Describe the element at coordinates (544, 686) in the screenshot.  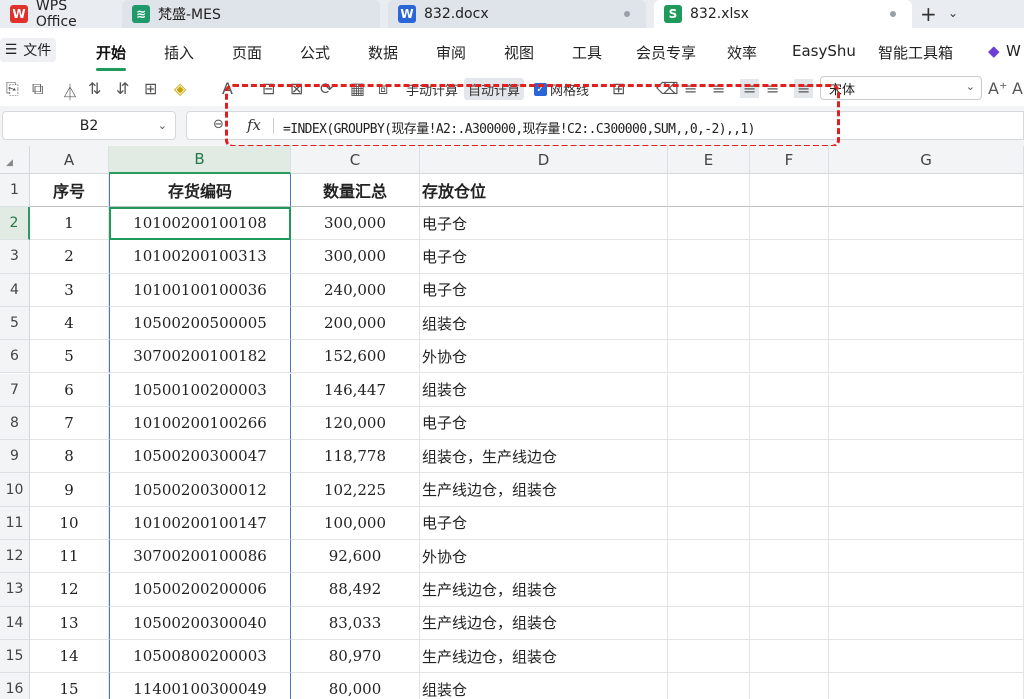
I see `location-cell: 组装仓` at that location.